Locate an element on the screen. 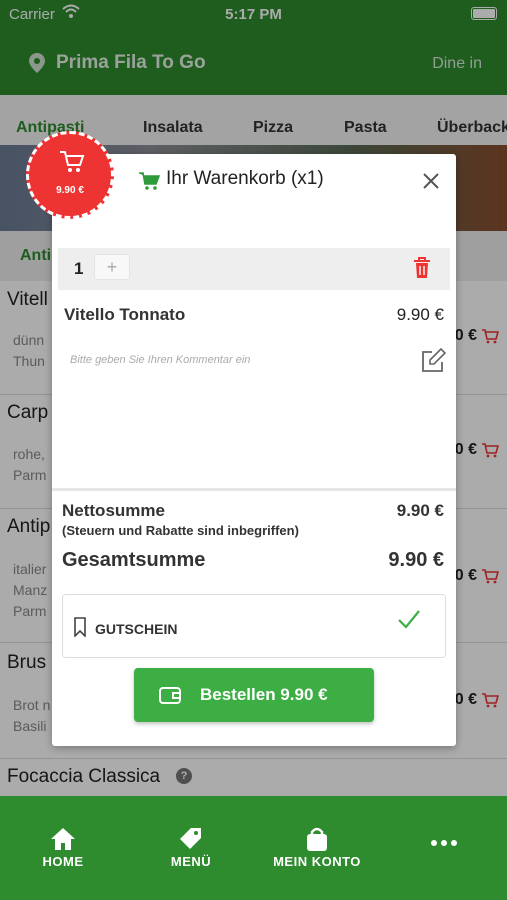  order-button-label: Bestellen 9.90 € is located at coordinates (264, 694).